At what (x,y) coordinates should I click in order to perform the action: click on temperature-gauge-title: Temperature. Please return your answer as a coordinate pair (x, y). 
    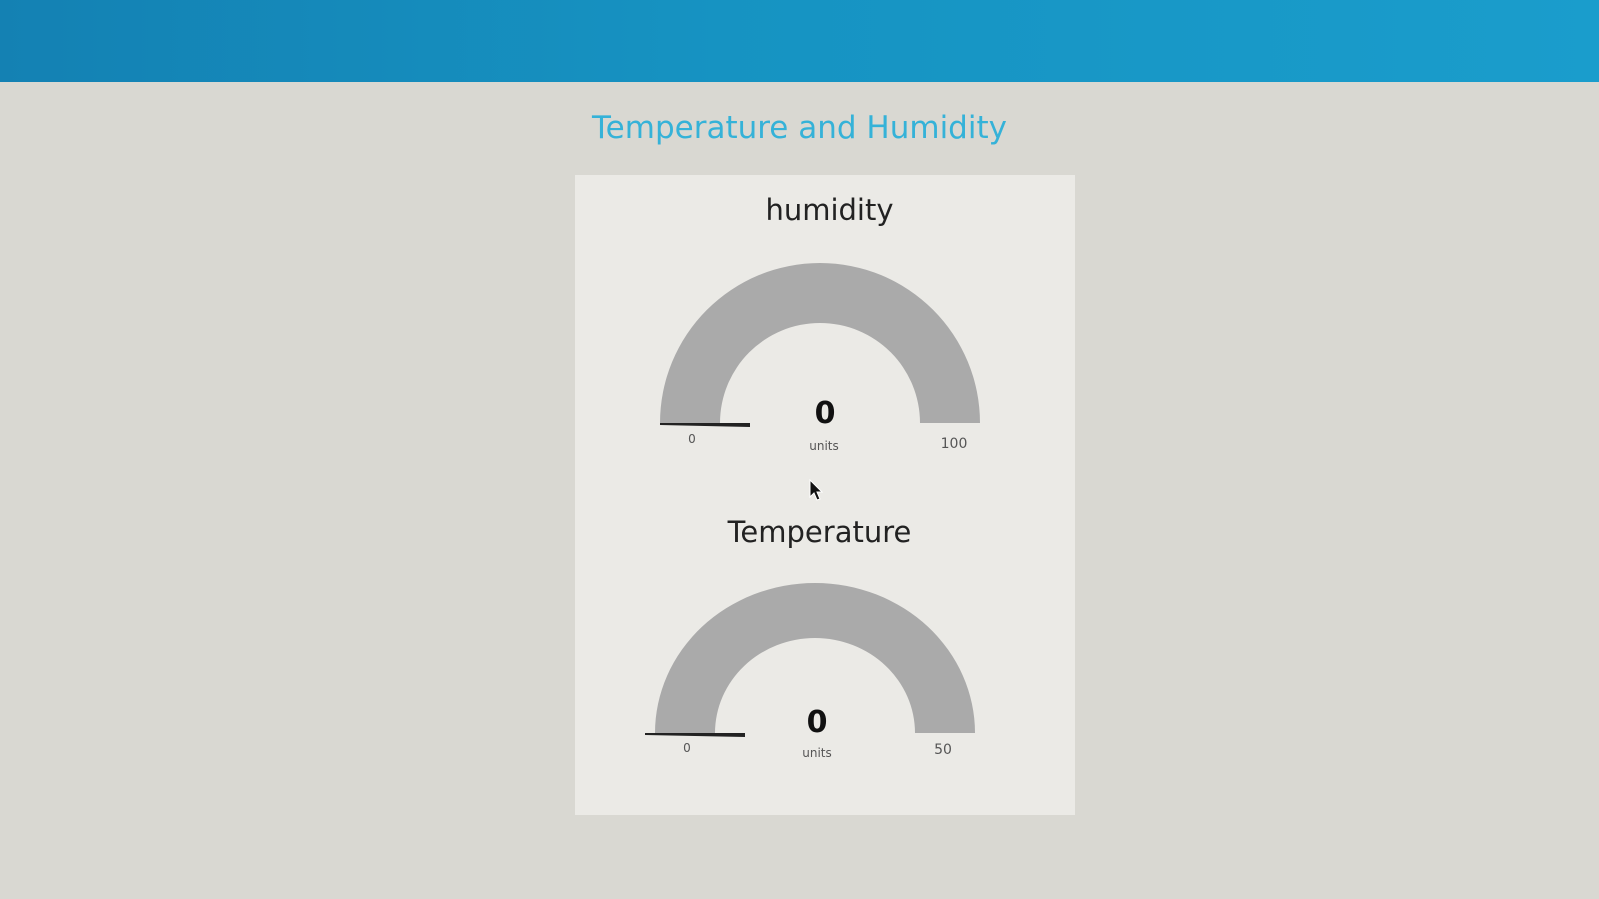
    Looking at the image, I should click on (819, 532).